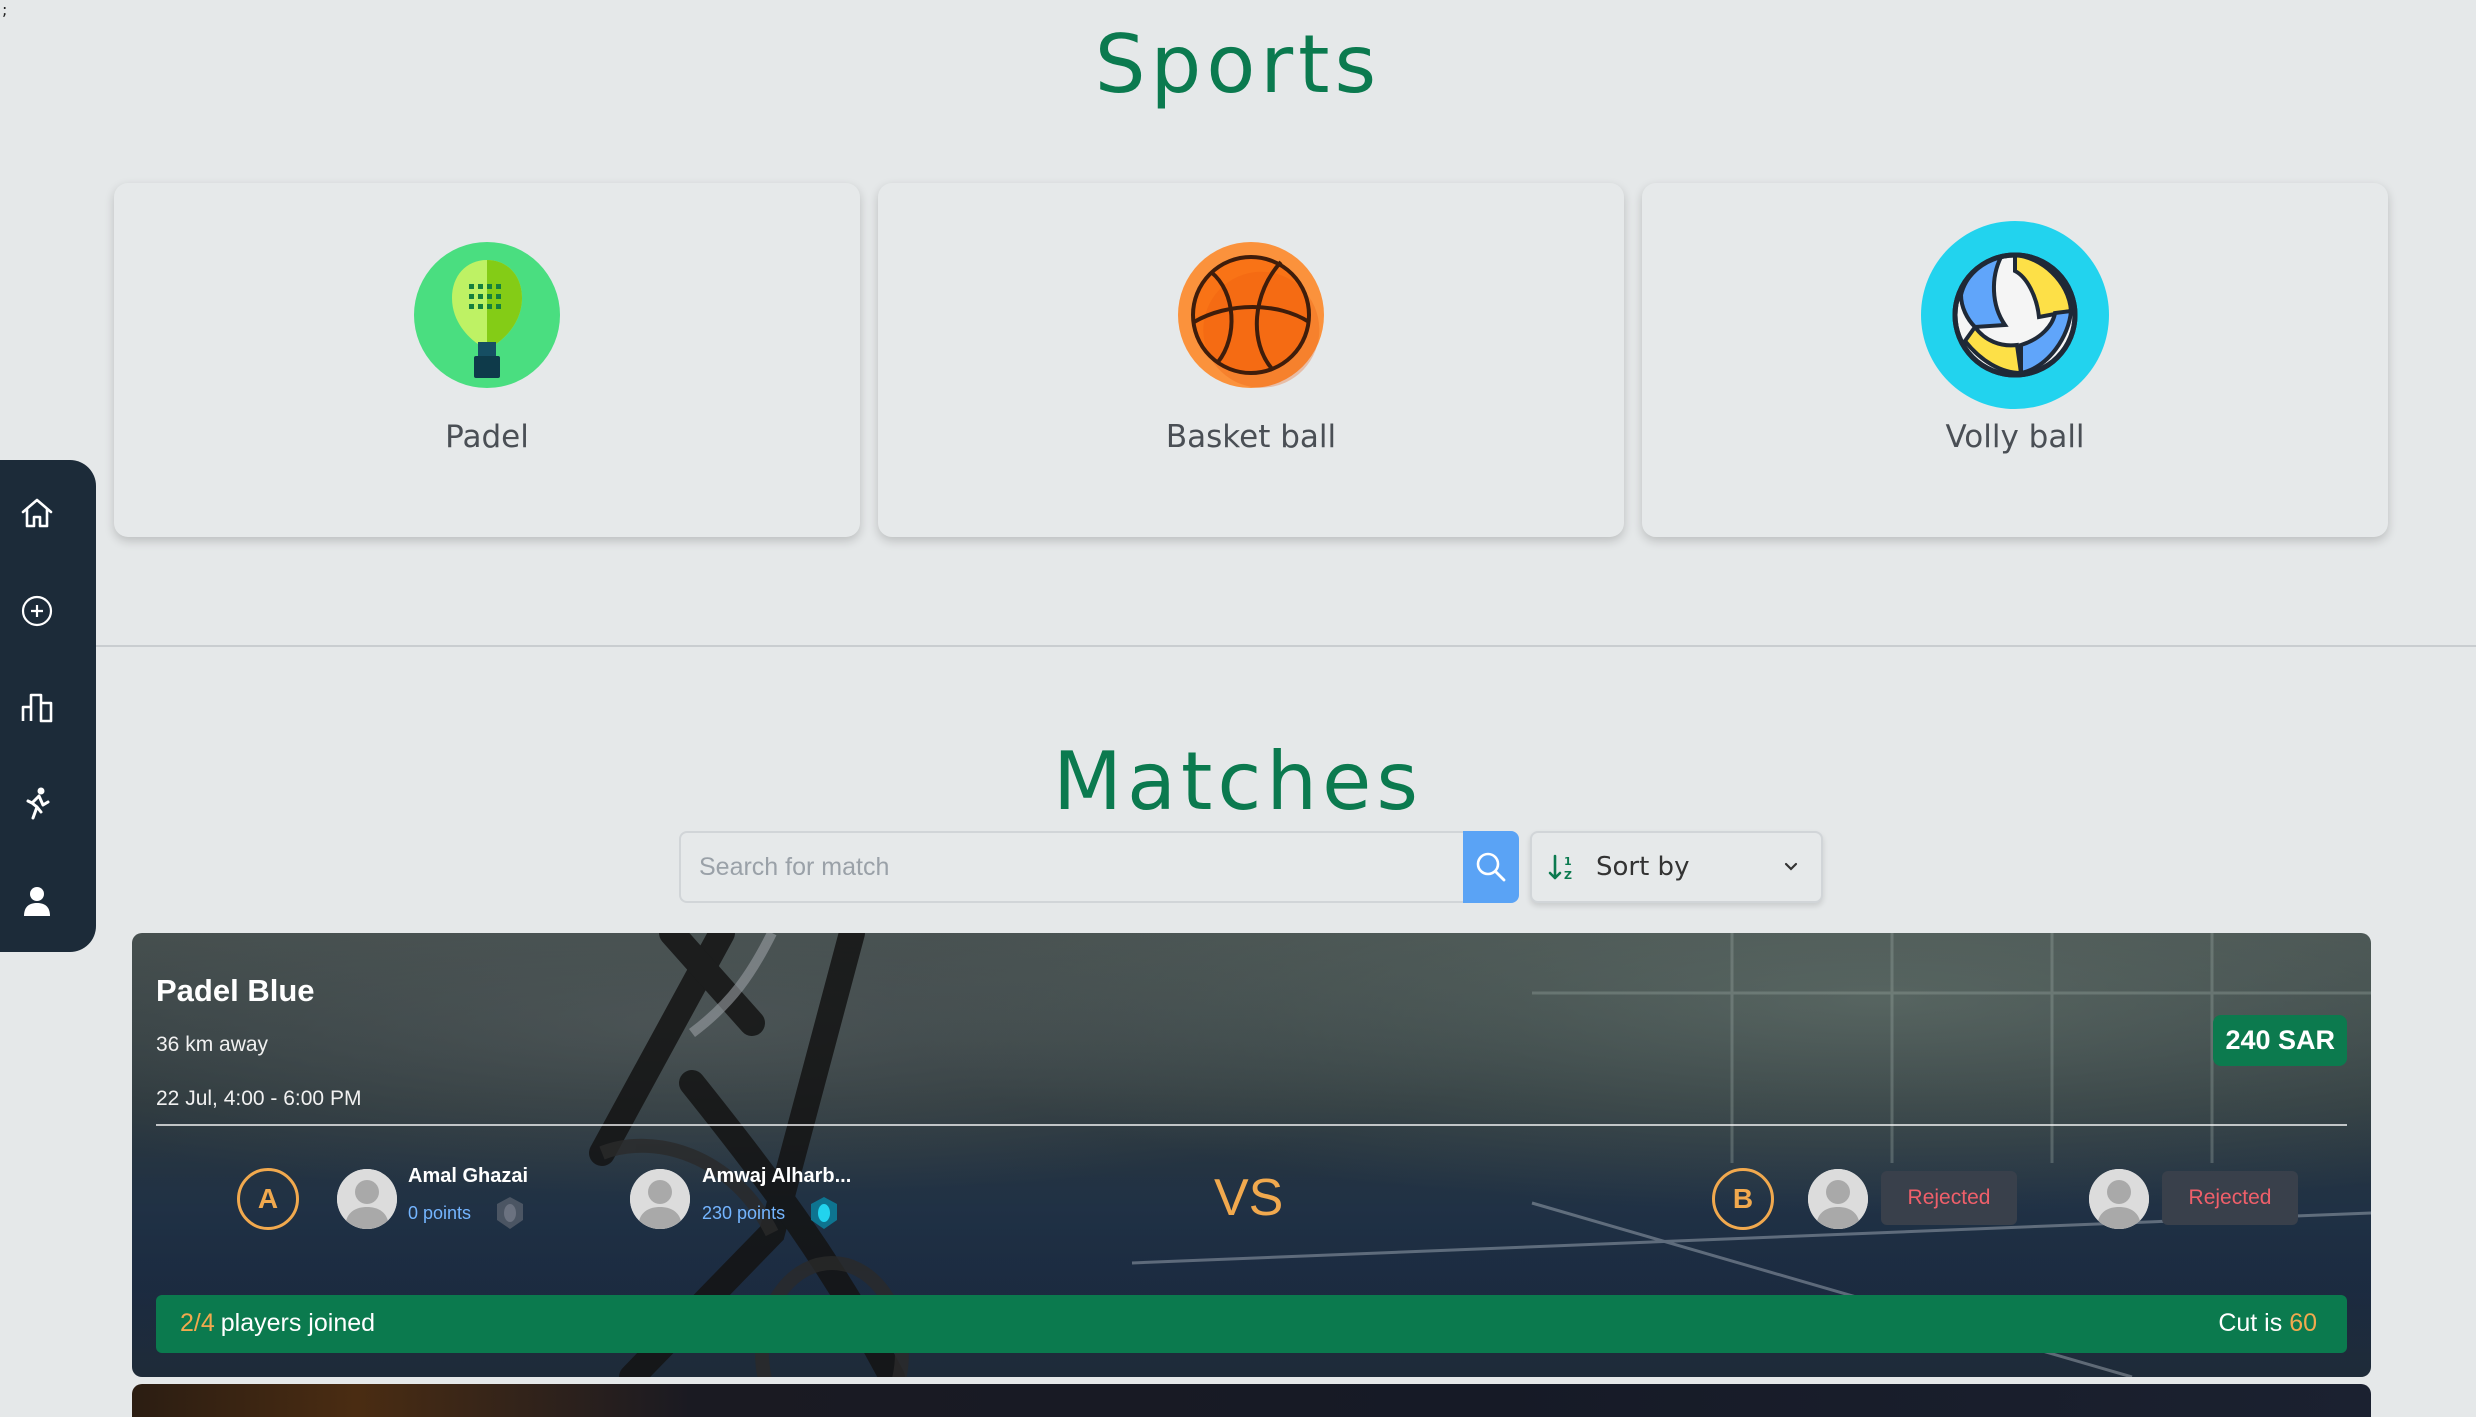 Image resolution: width=2476 pixels, height=1417 pixels. I want to click on sort-icon: 1 Z, so click(1560, 868).